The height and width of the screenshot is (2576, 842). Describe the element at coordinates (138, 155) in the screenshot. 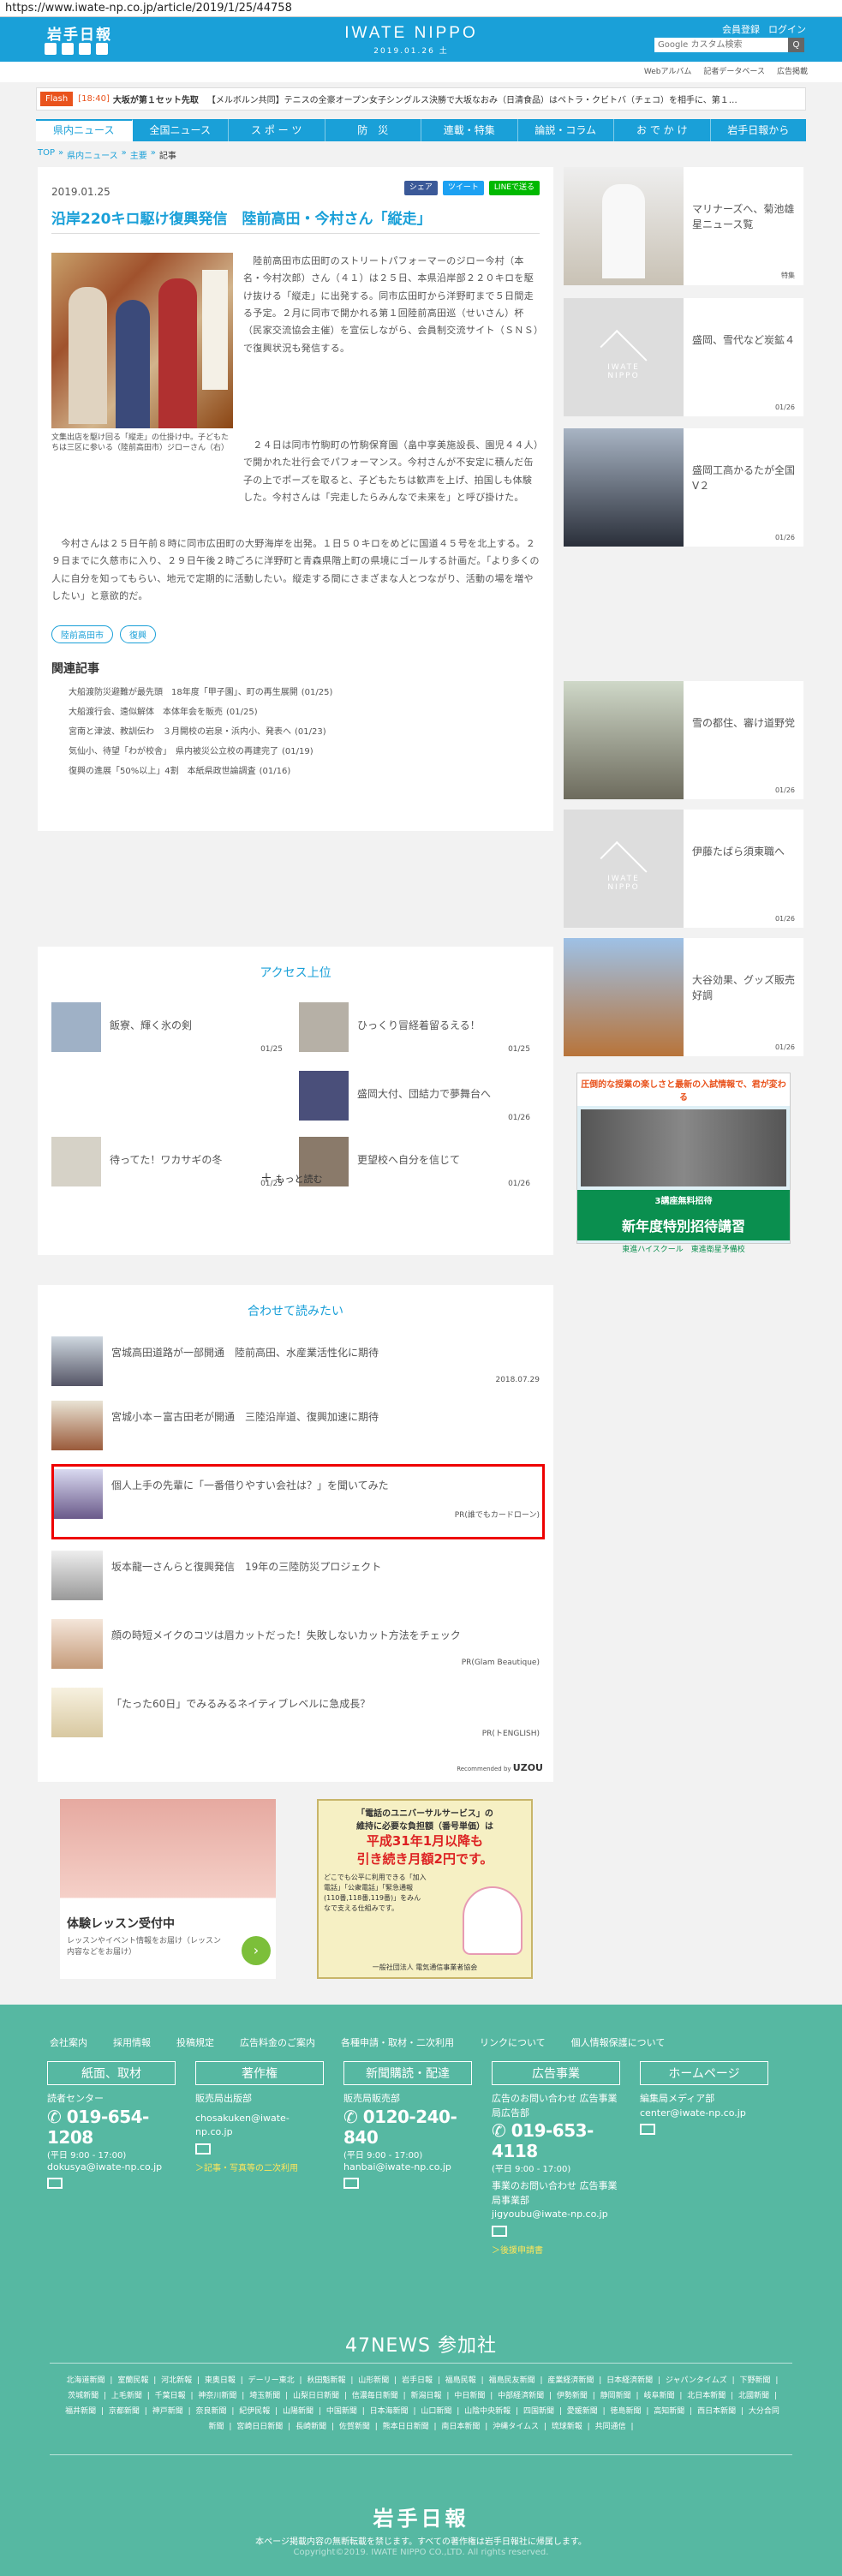

I see `crumb-main: 主要` at that location.